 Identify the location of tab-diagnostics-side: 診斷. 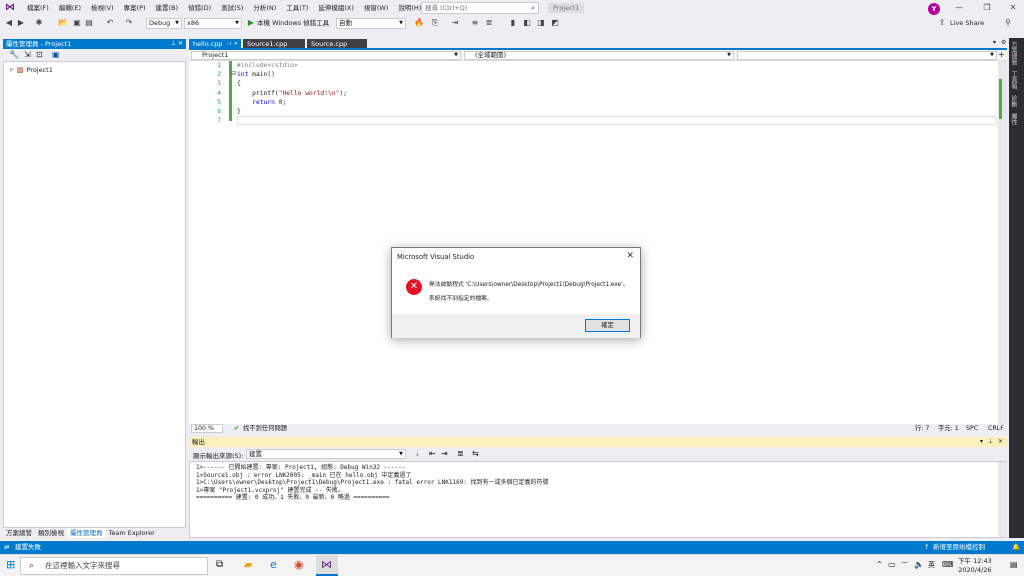
(1013, 101).